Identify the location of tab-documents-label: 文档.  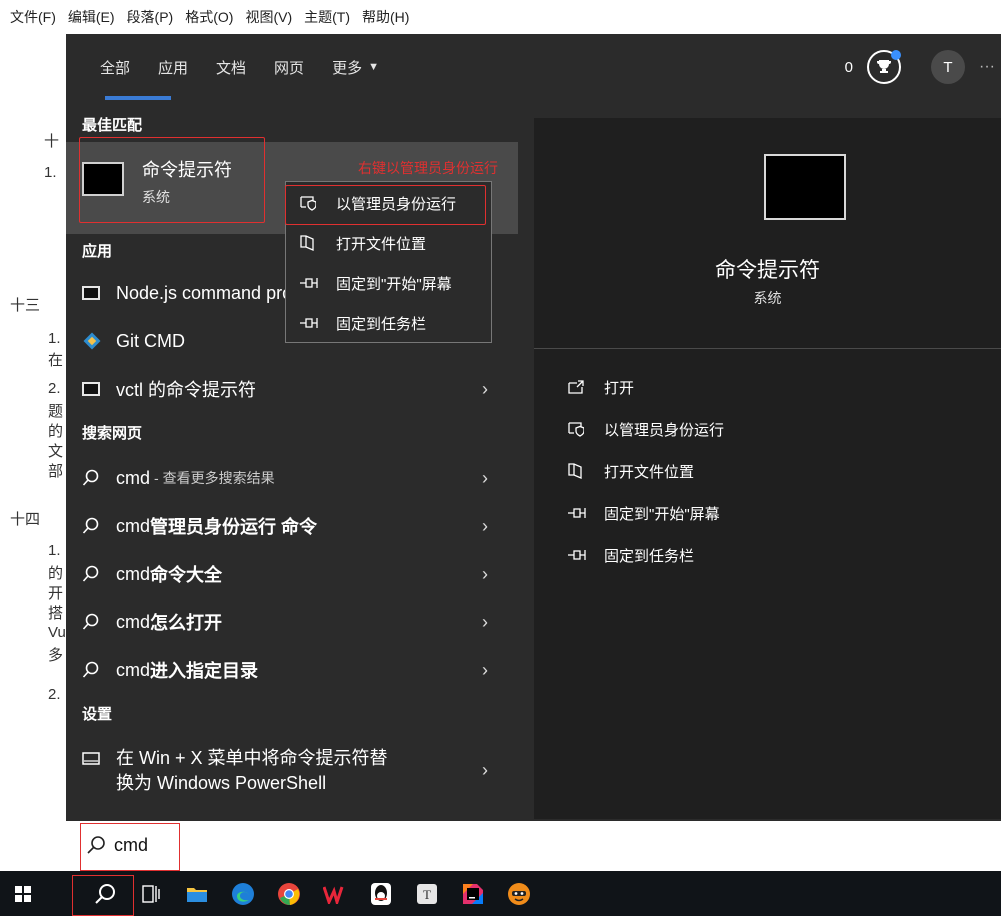
(231, 68).